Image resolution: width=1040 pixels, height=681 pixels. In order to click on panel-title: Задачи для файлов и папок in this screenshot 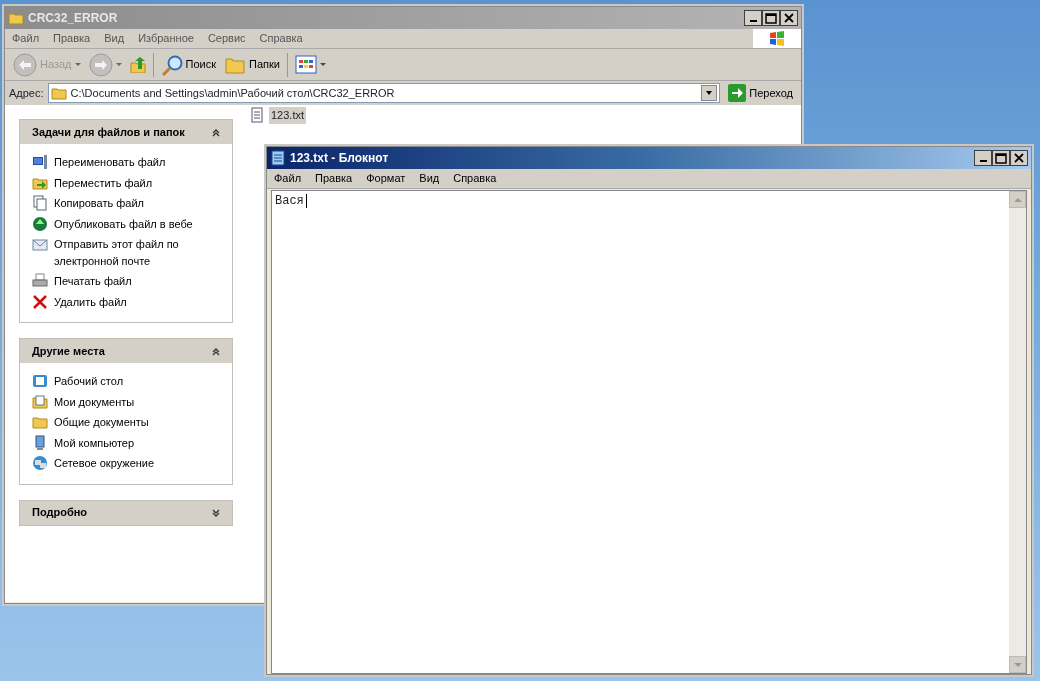, I will do `click(108, 132)`.